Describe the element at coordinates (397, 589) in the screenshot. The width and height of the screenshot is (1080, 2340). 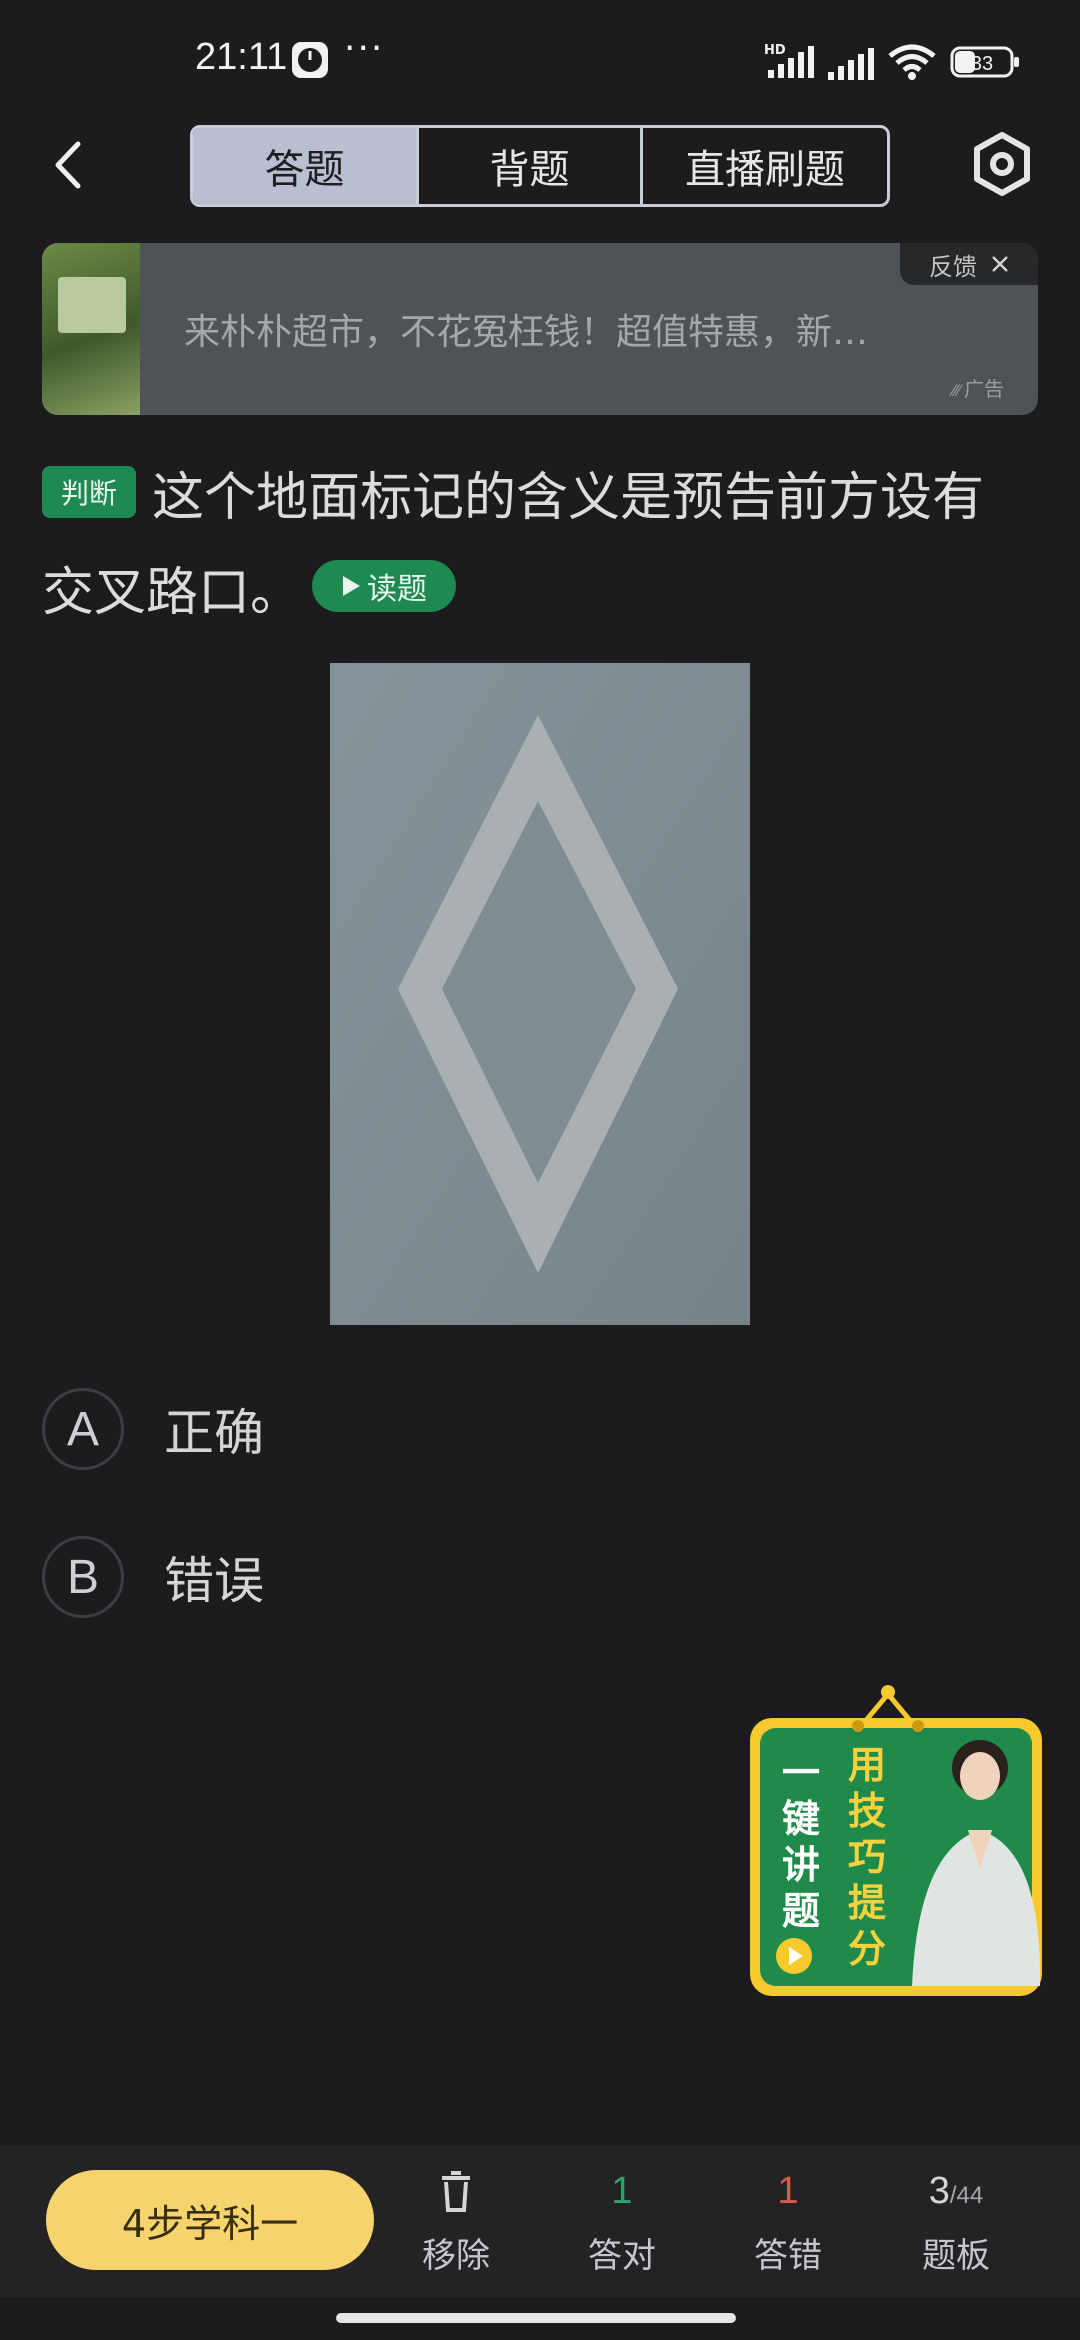
I see `read-question-label: 读题` at that location.